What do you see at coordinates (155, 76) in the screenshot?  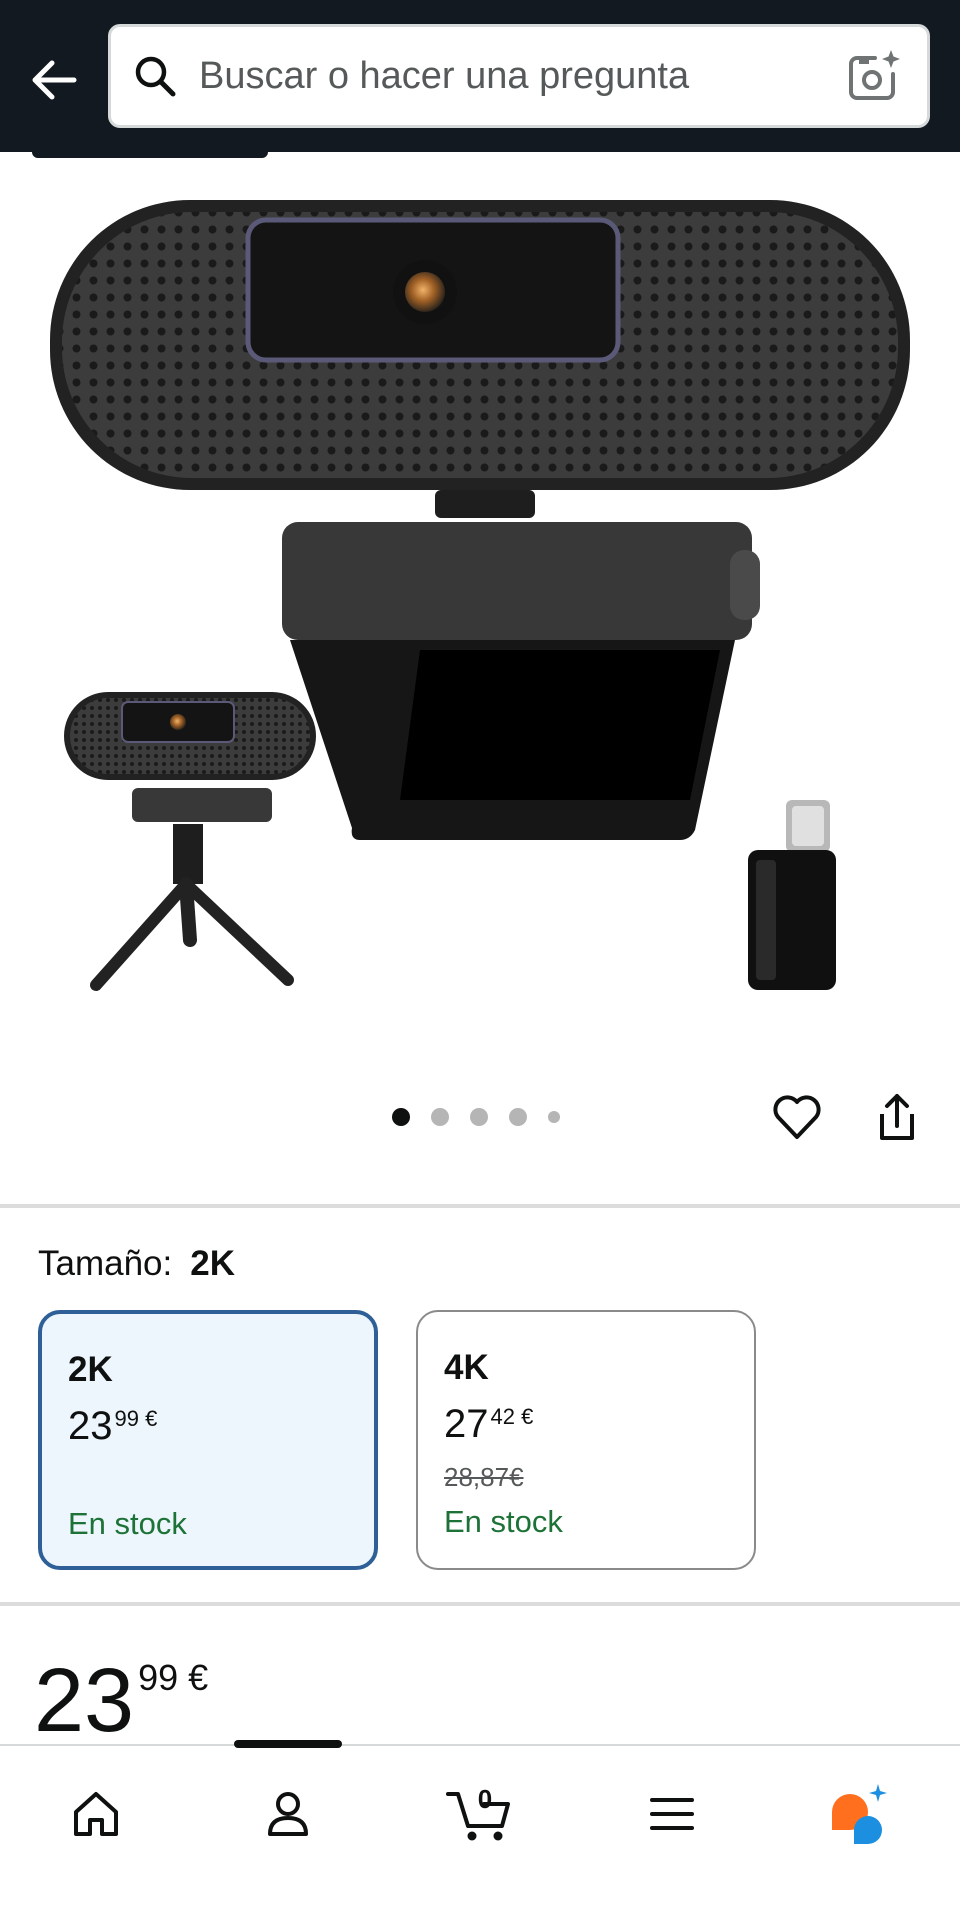 I see `search-icon` at bounding box center [155, 76].